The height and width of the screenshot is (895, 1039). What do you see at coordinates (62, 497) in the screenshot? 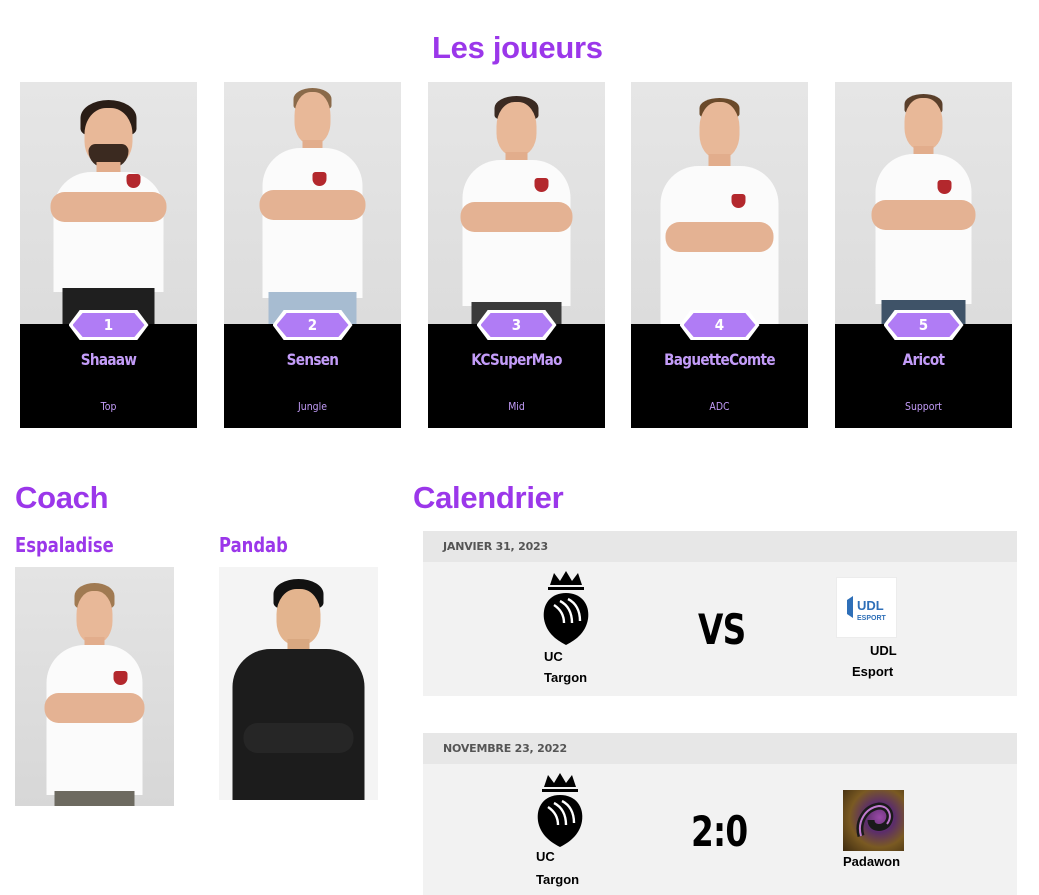
I see `coach-section-title: Coach` at bounding box center [62, 497].